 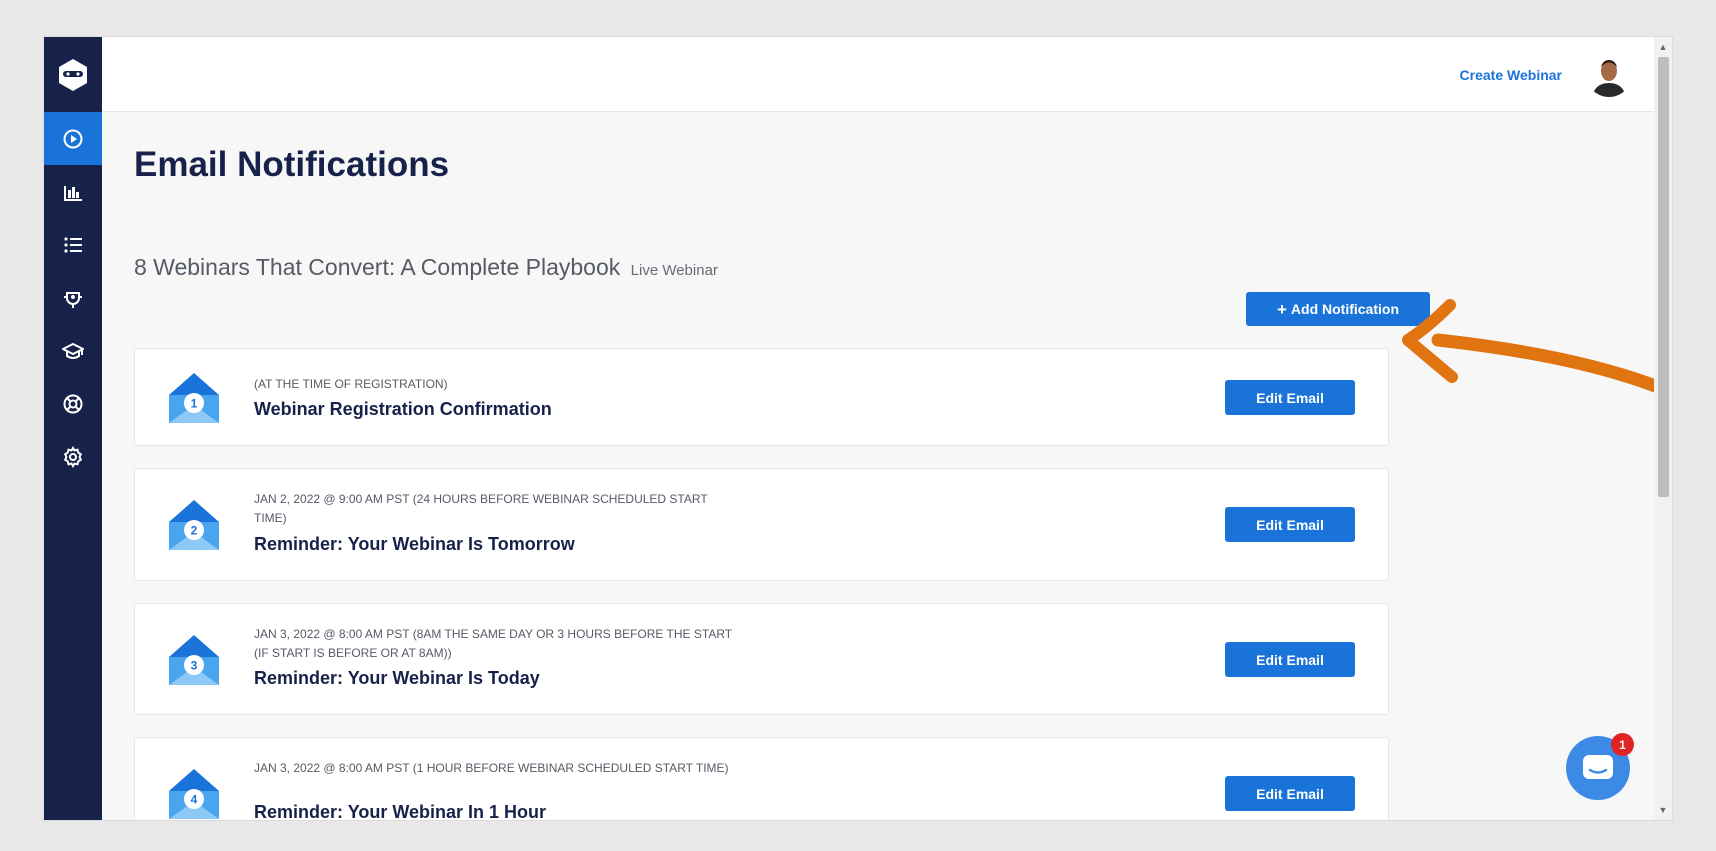 I want to click on envelope-icon: 3, so click(x=194, y=660).